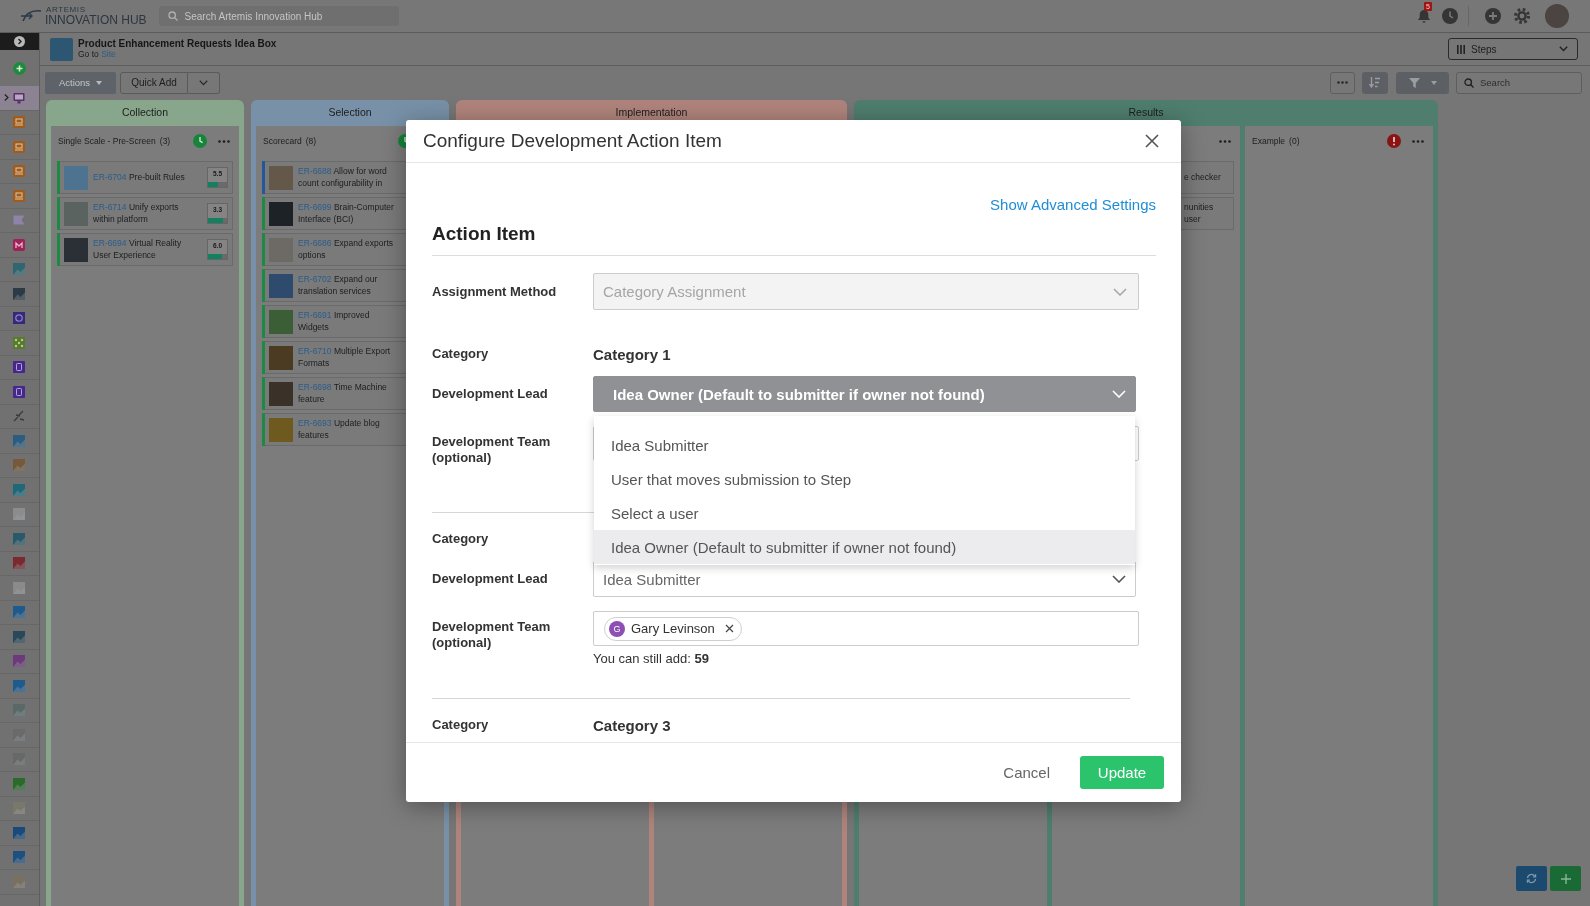  What do you see at coordinates (651, 112) in the screenshot?
I see `stage-title: Implementation` at bounding box center [651, 112].